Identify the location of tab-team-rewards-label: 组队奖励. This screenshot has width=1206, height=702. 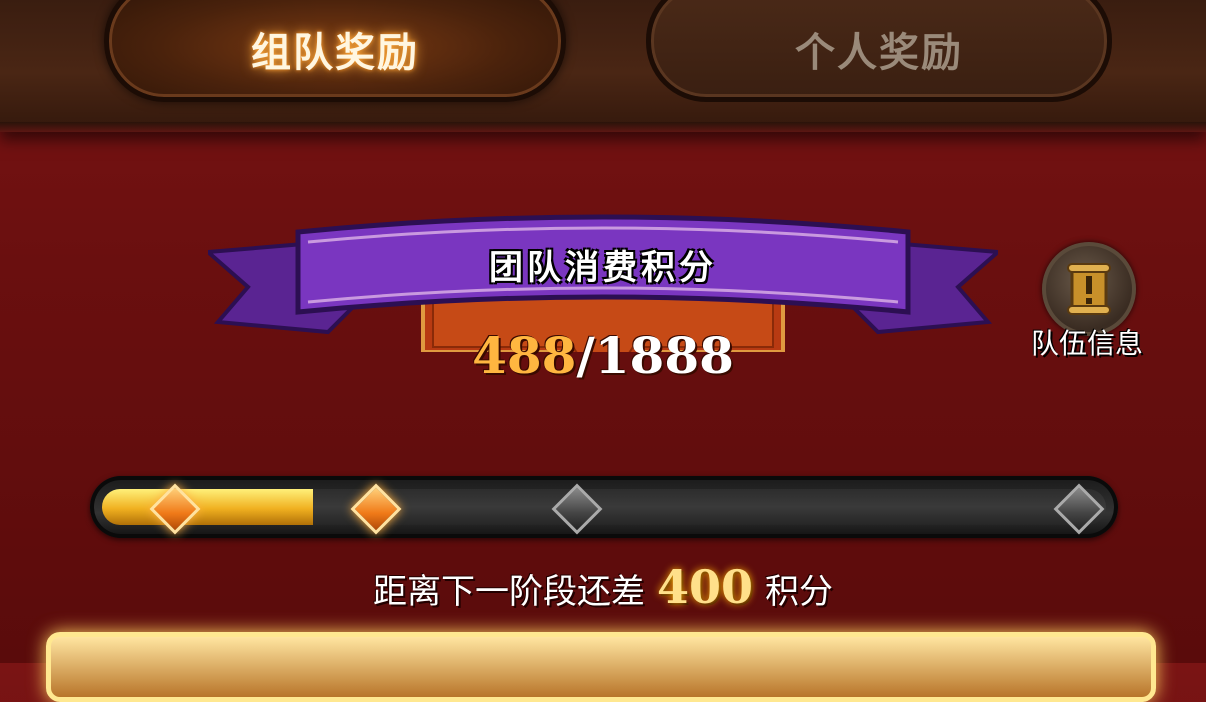
(335, 53).